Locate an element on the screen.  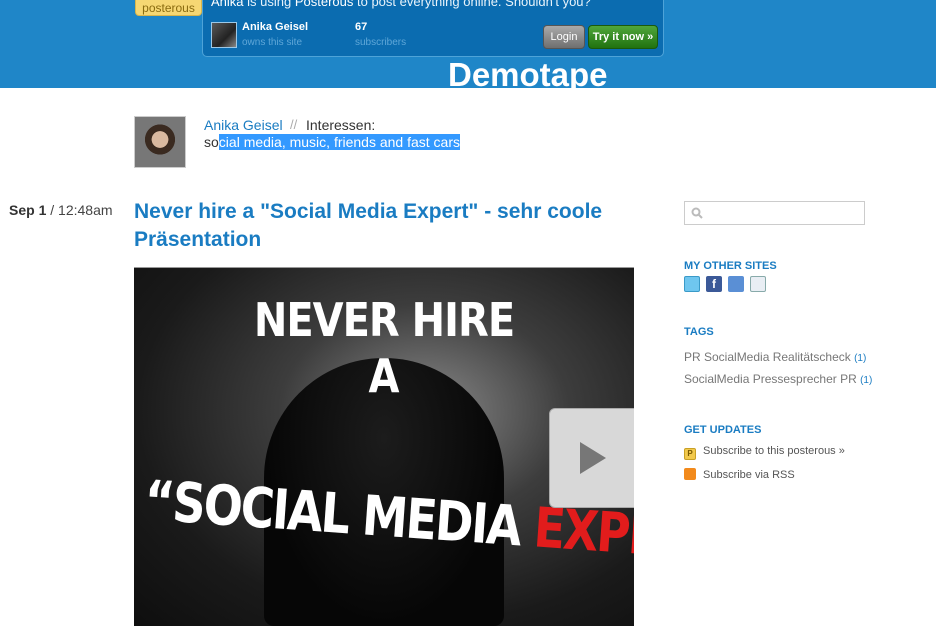
play-button is located at coordinates (591, 458).